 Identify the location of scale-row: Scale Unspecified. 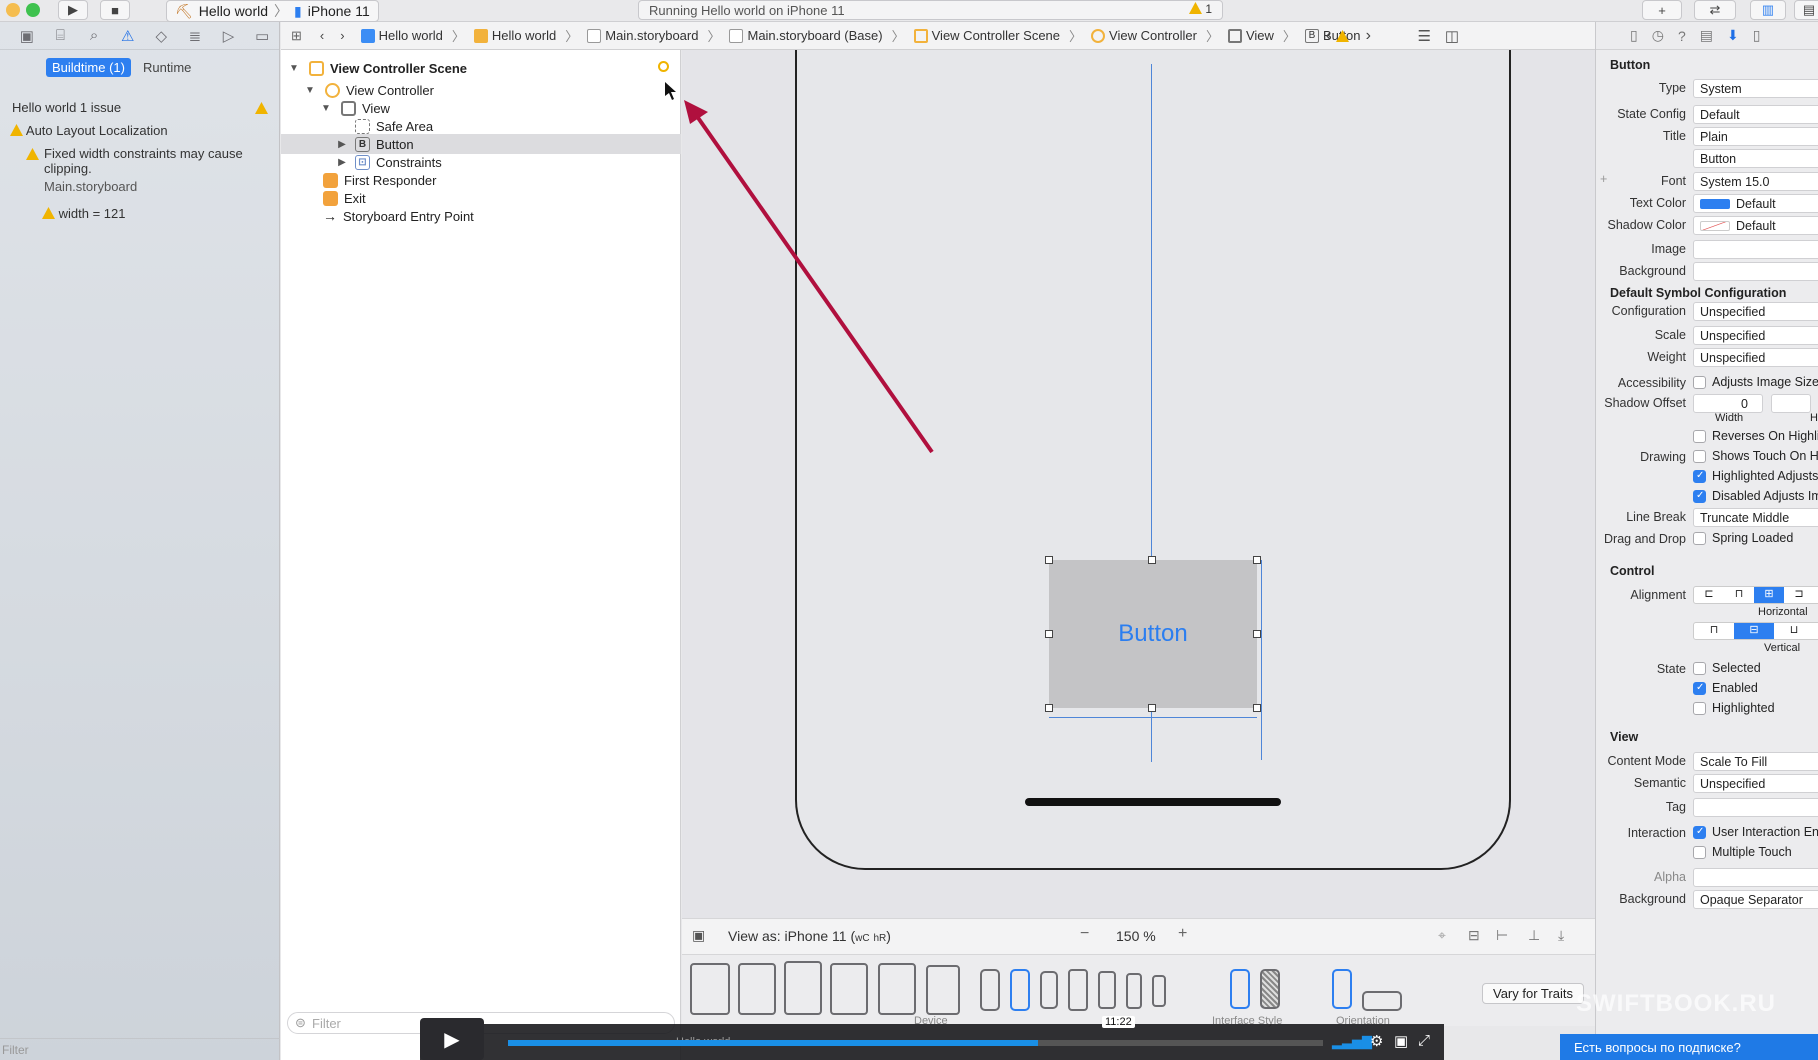
(1707, 336).